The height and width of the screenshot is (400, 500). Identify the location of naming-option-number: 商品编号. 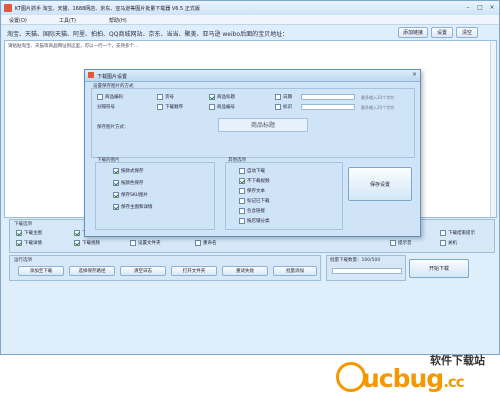
(222, 107).